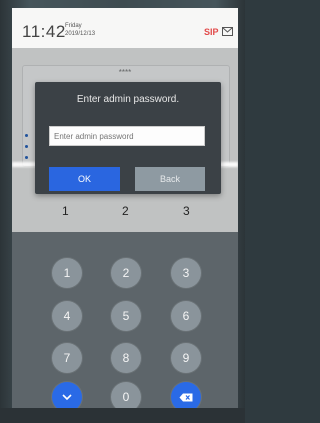 The width and height of the screenshot is (320, 423). What do you see at coordinates (80, 34) in the screenshot?
I see `date-label: 2019/12/13` at bounding box center [80, 34].